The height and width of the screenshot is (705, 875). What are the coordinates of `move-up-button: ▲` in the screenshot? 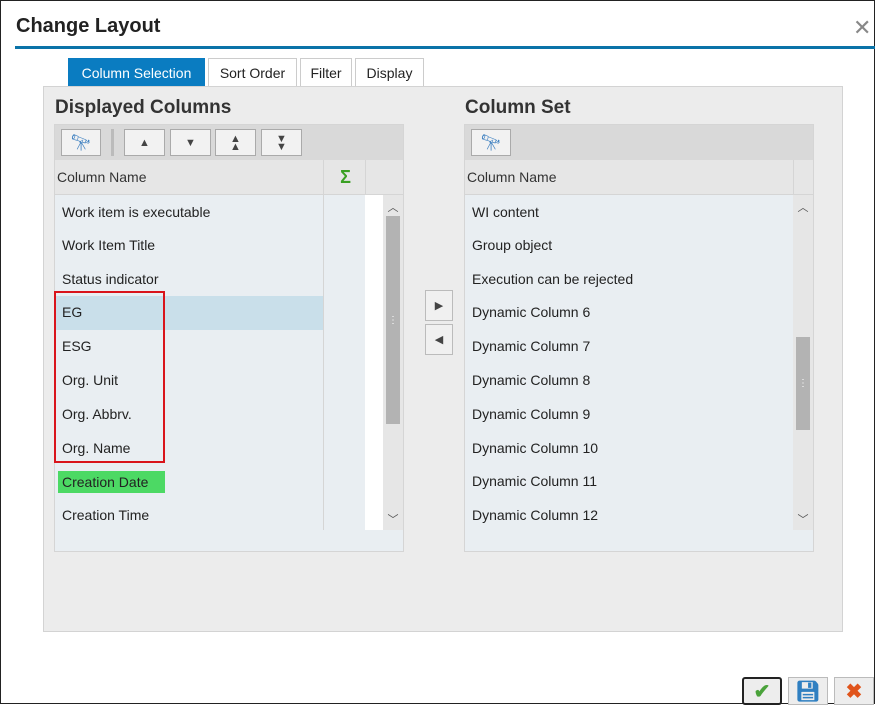 It's located at (144, 142).